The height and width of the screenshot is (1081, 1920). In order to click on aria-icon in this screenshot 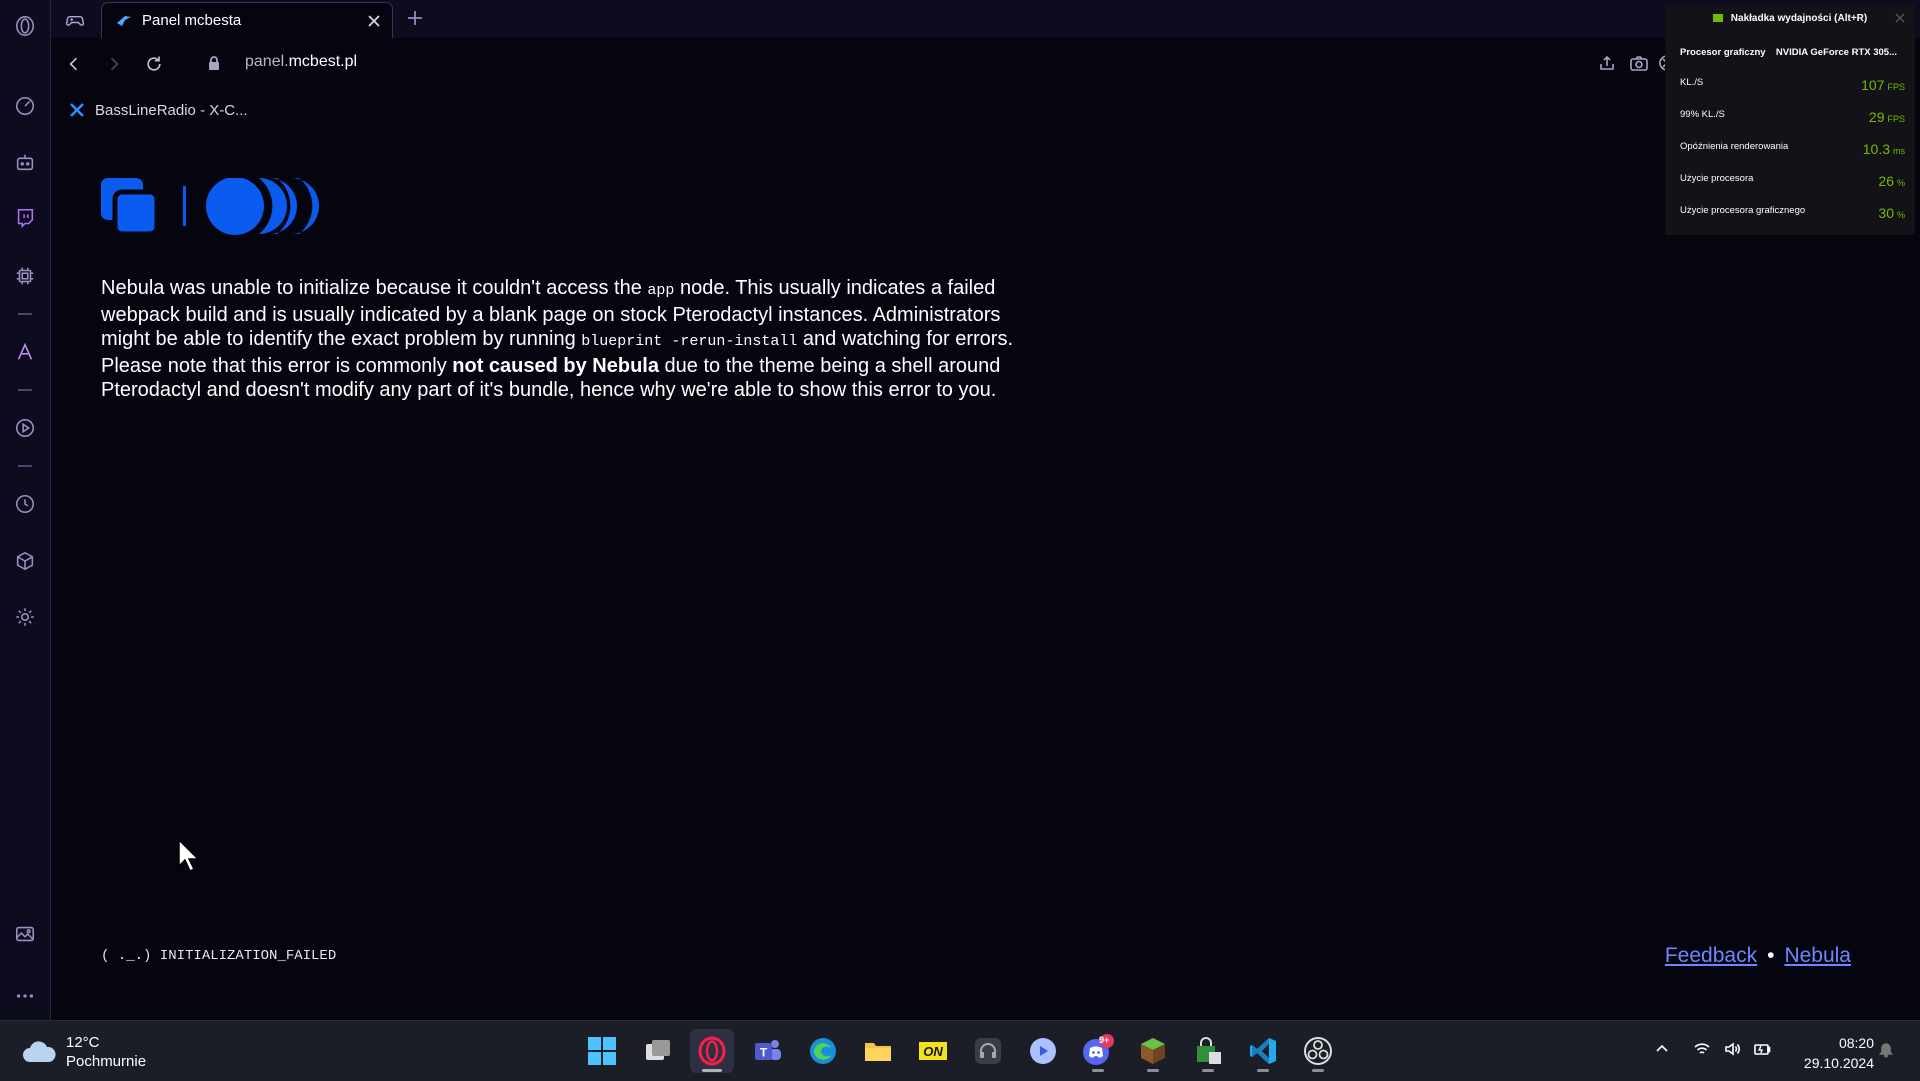, I will do `click(25, 352)`.